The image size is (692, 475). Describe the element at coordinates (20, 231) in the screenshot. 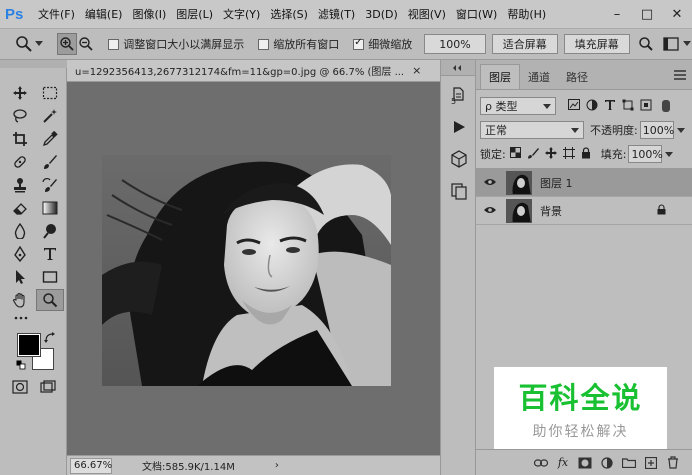

I see `blur-tool-icon` at that location.